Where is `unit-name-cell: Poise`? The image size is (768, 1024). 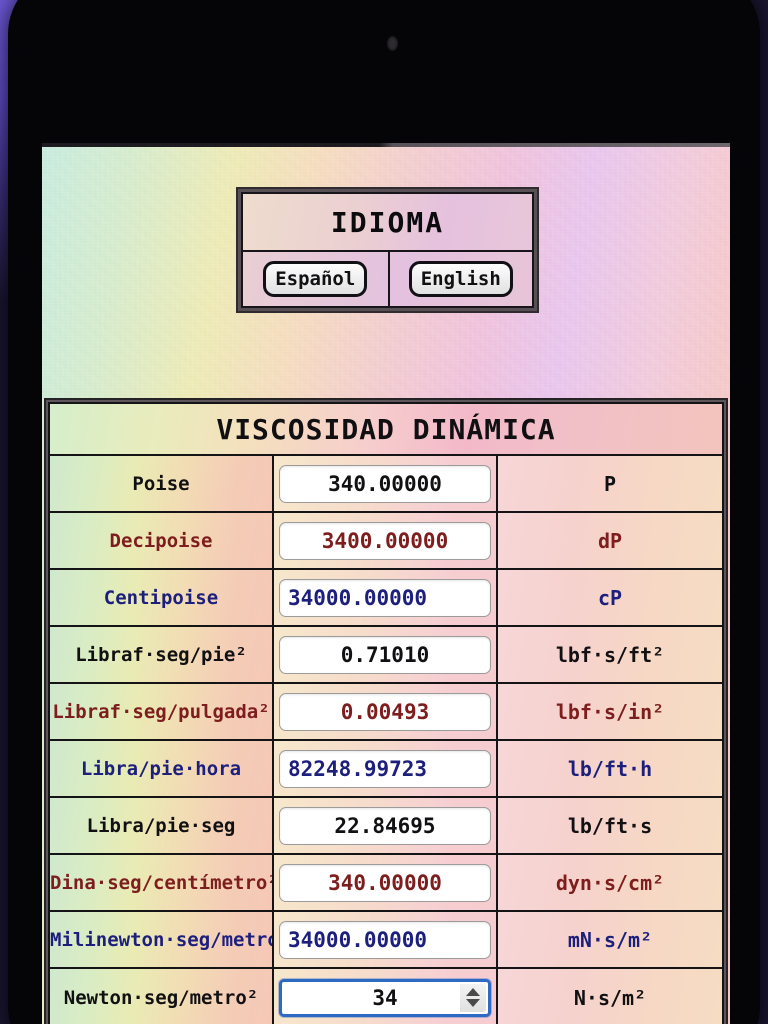
unit-name-cell: Poise is located at coordinates (162, 484).